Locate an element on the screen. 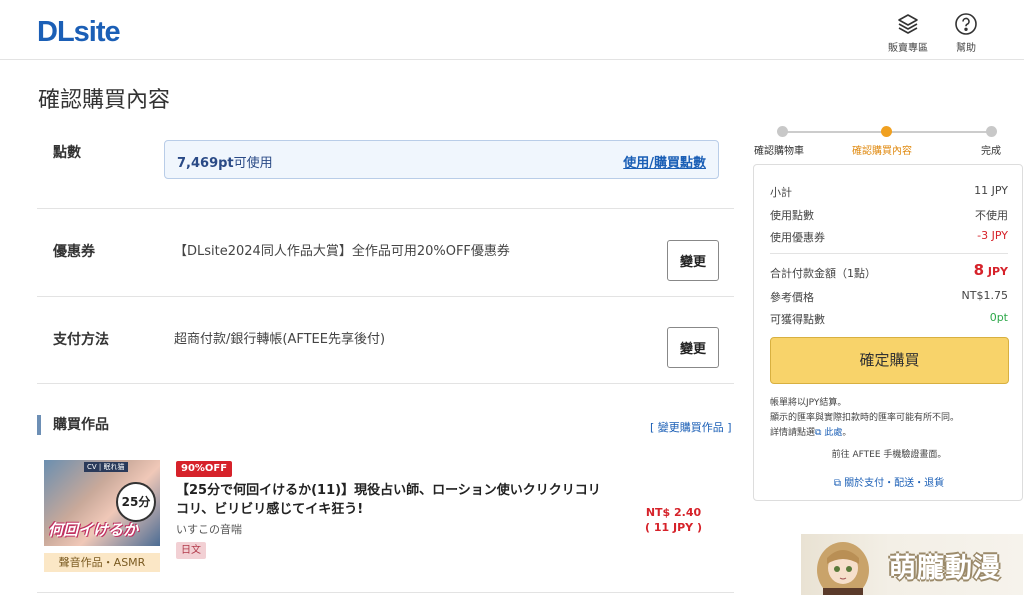 The height and width of the screenshot is (595, 1024). layers-icon is located at coordinates (908, 24).